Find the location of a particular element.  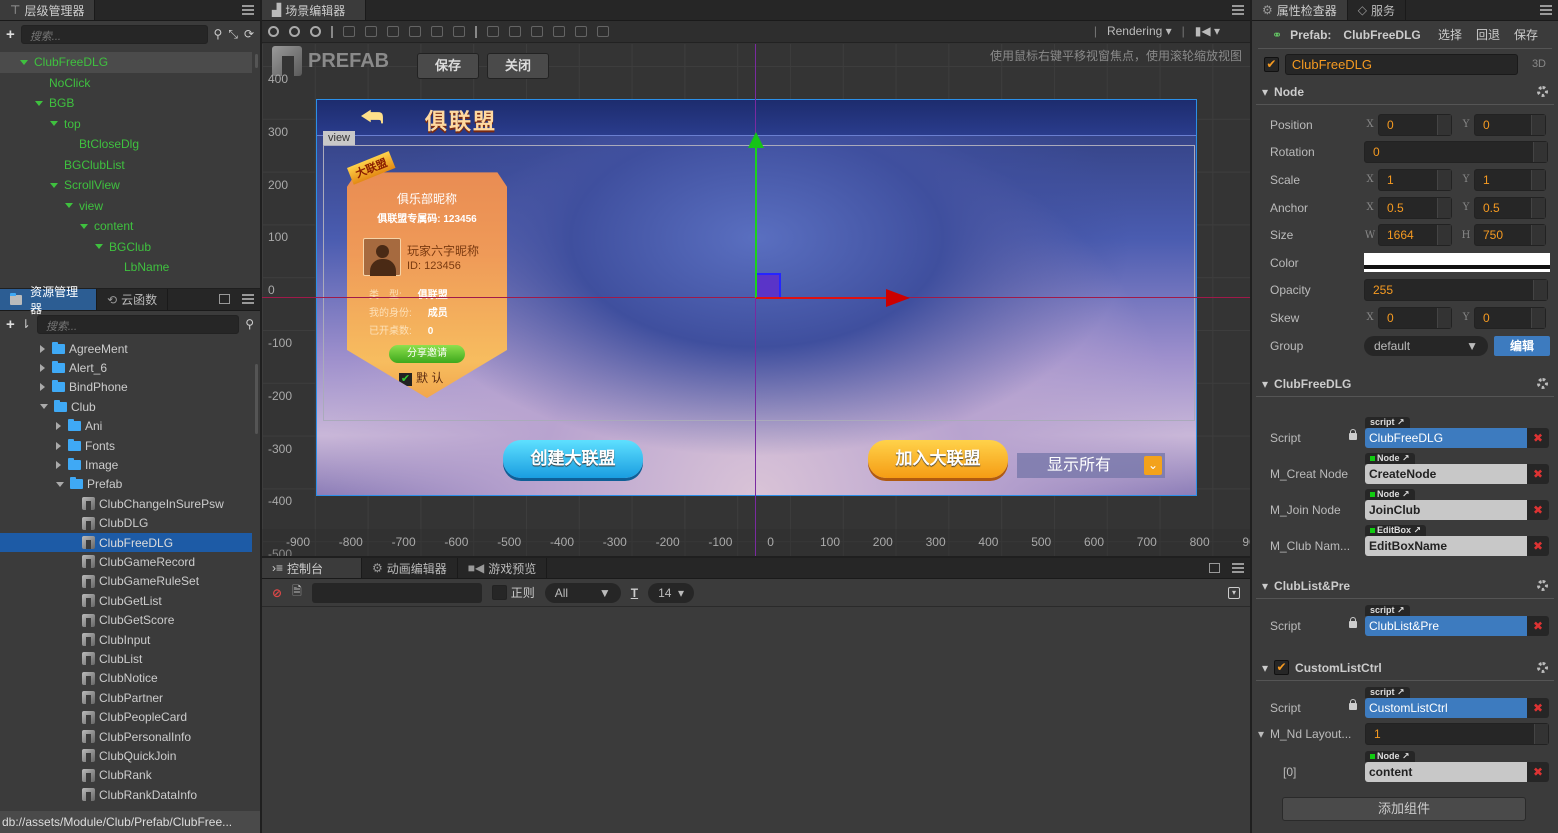

align-top-icon is located at coordinates (349, 31).